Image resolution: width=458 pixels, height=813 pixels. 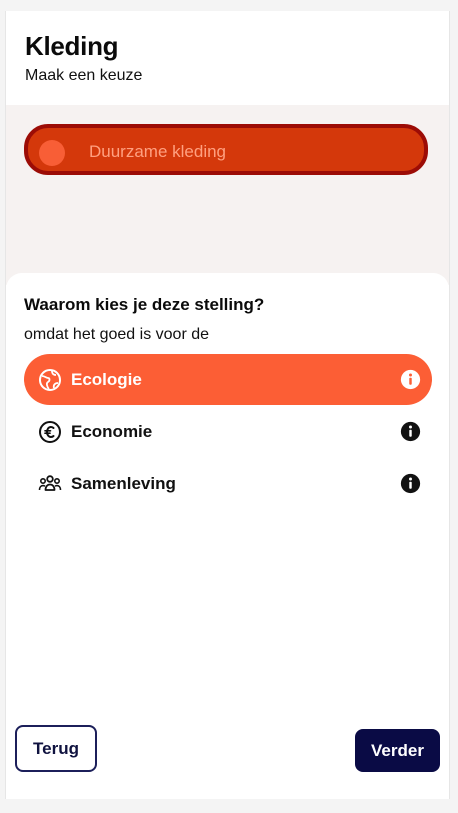 What do you see at coordinates (52, 153) in the screenshot?
I see `statement-dot-icon` at bounding box center [52, 153].